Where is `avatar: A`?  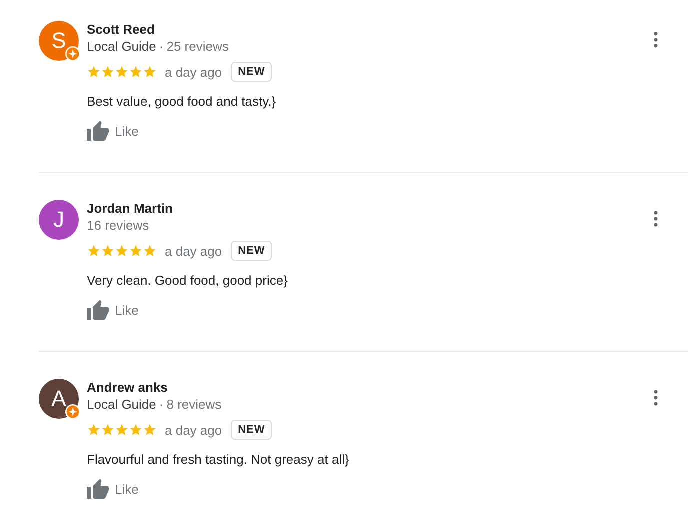
avatar: A is located at coordinates (59, 399).